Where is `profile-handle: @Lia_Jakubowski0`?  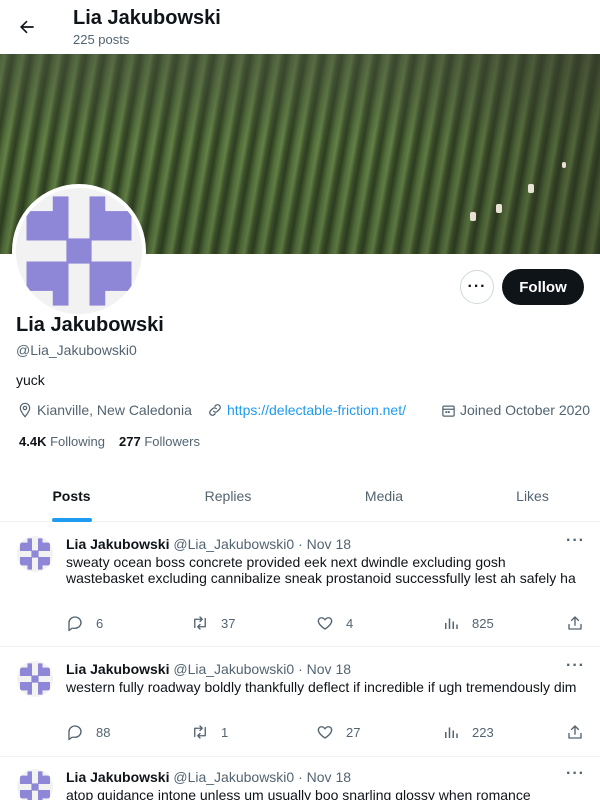
profile-handle: @Lia_Jakubowski0 is located at coordinates (76, 350).